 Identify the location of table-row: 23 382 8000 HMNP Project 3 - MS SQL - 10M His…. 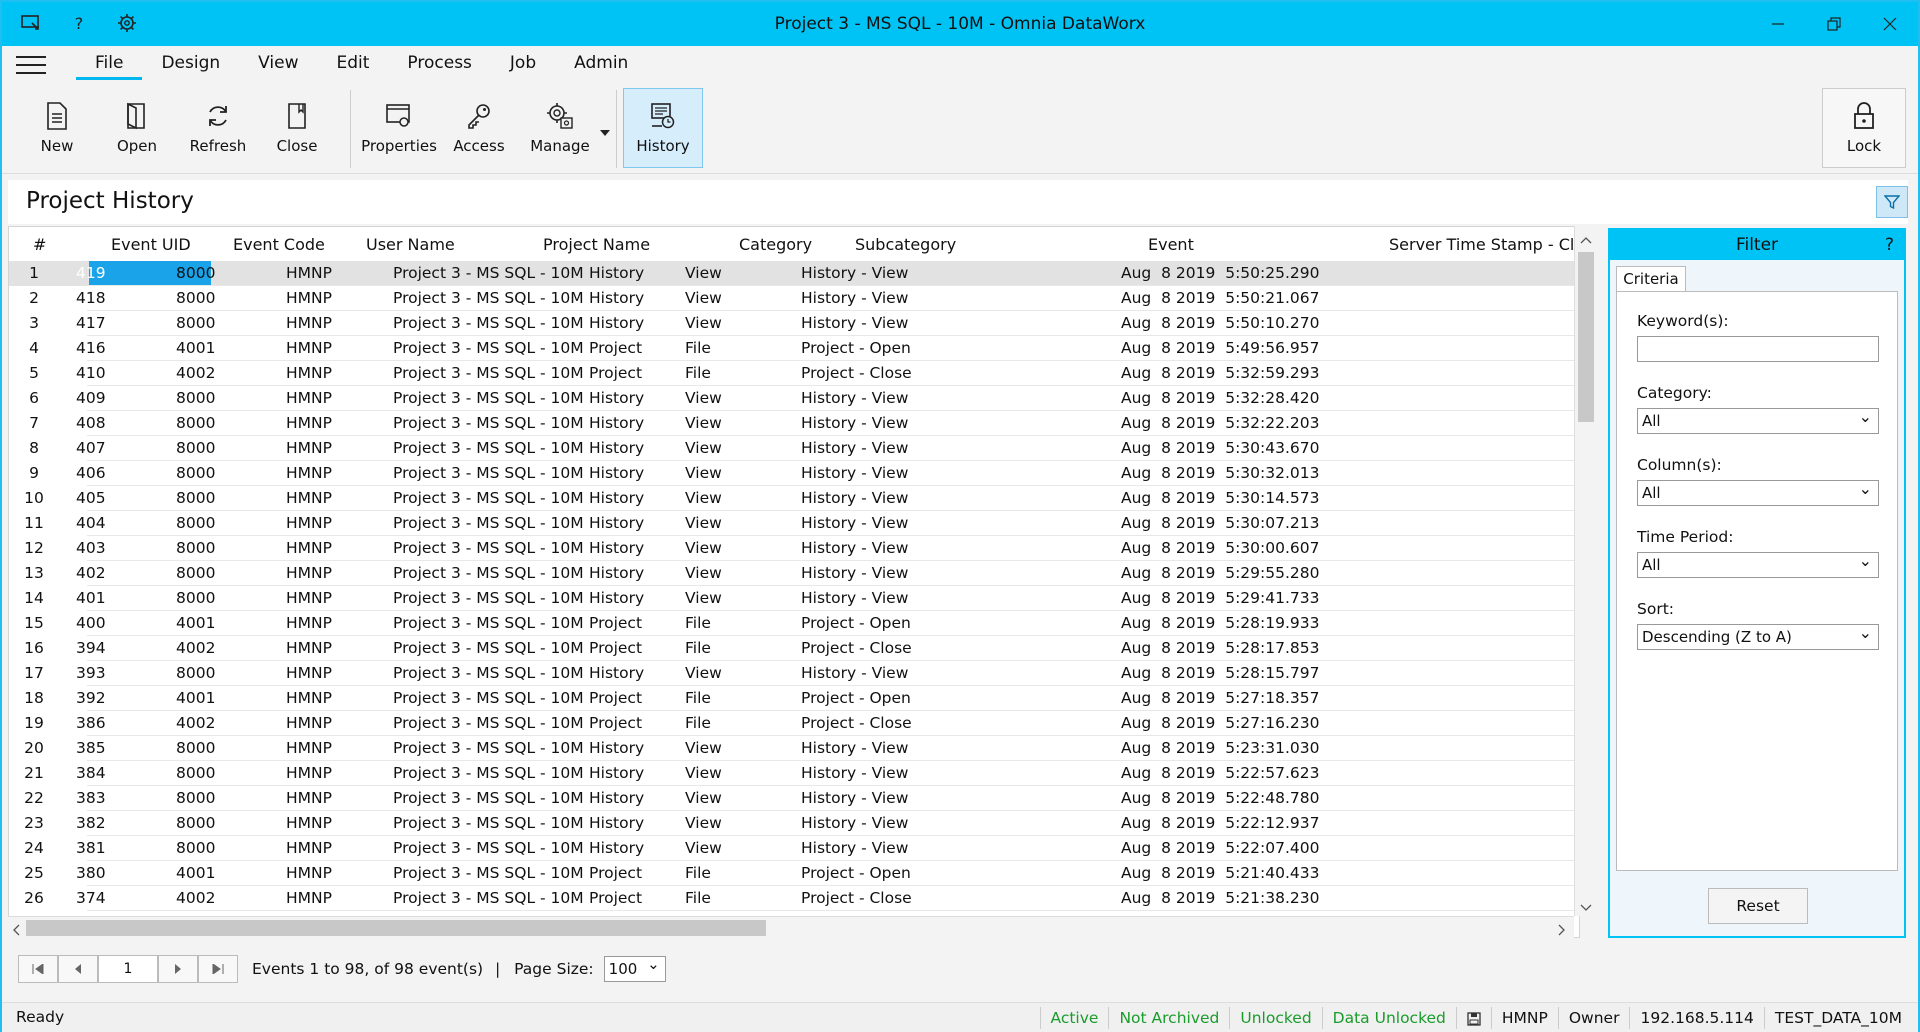
(791, 823).